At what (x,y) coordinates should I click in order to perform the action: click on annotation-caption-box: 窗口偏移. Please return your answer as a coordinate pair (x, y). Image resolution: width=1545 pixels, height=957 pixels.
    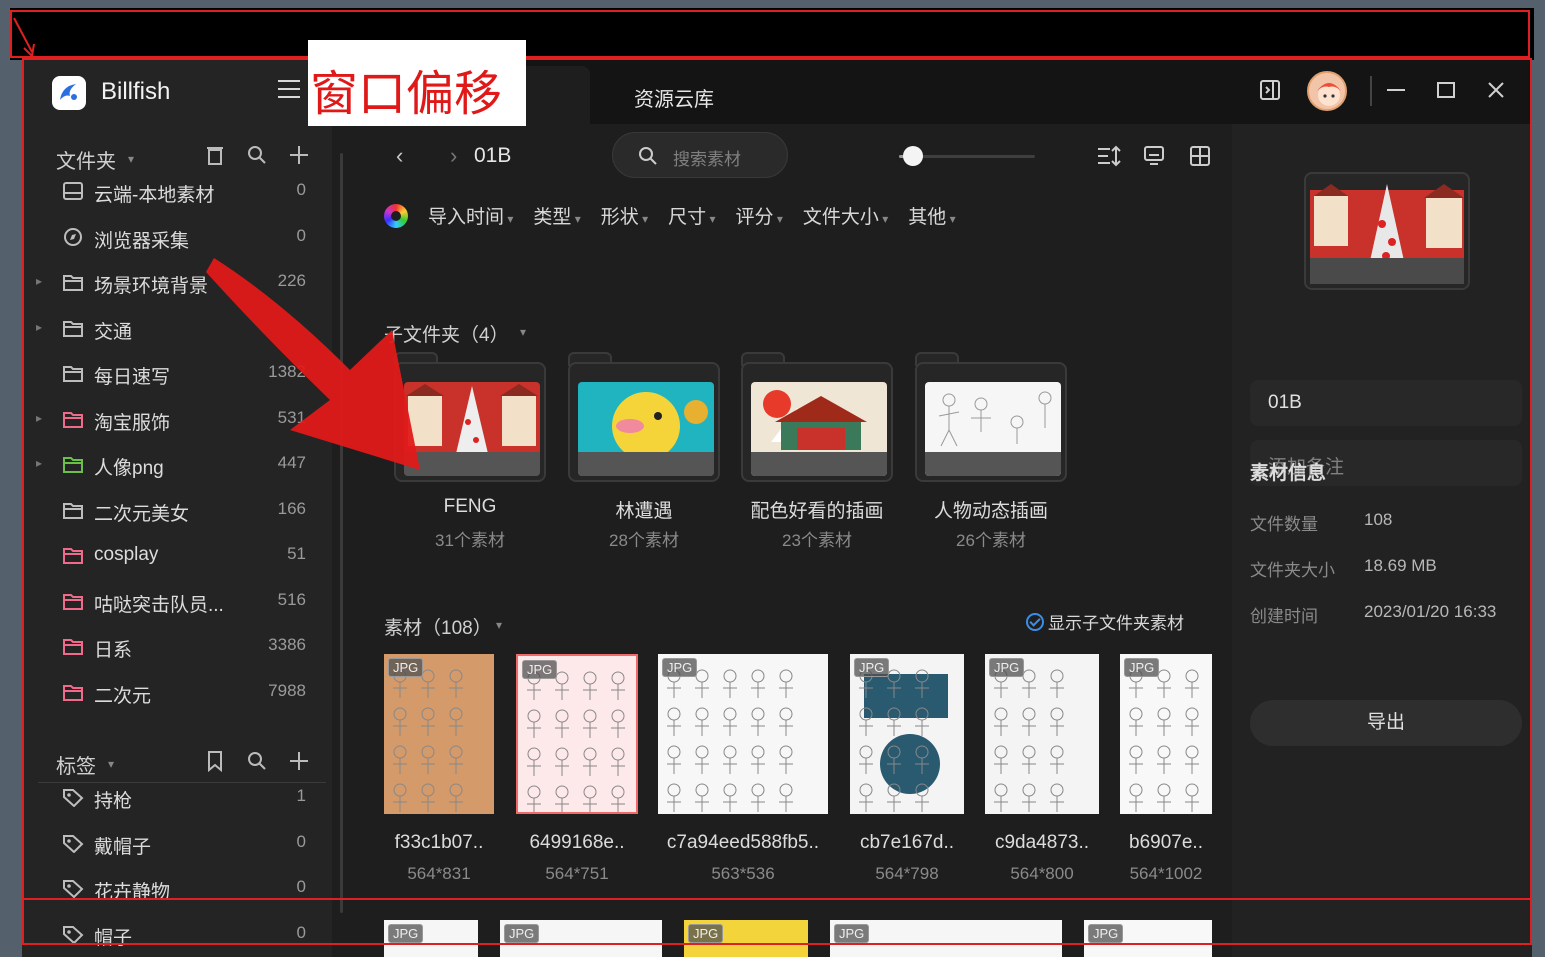
    Looking at the image, I should click on (417, 83).